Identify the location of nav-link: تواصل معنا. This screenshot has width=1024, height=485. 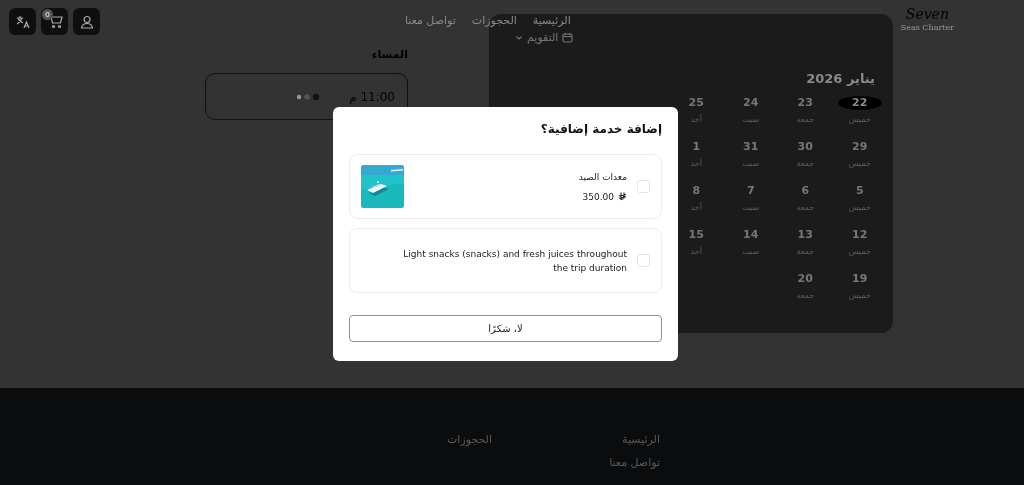
(430, 20).